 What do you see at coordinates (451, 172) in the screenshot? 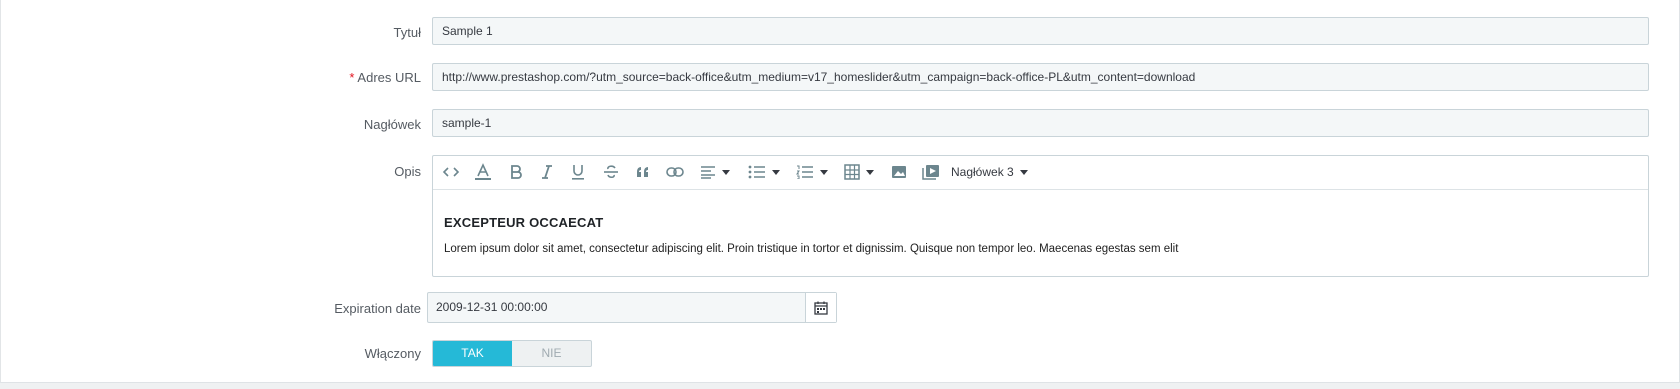
I see `code-view-icon` at bounding box center [451, 172].